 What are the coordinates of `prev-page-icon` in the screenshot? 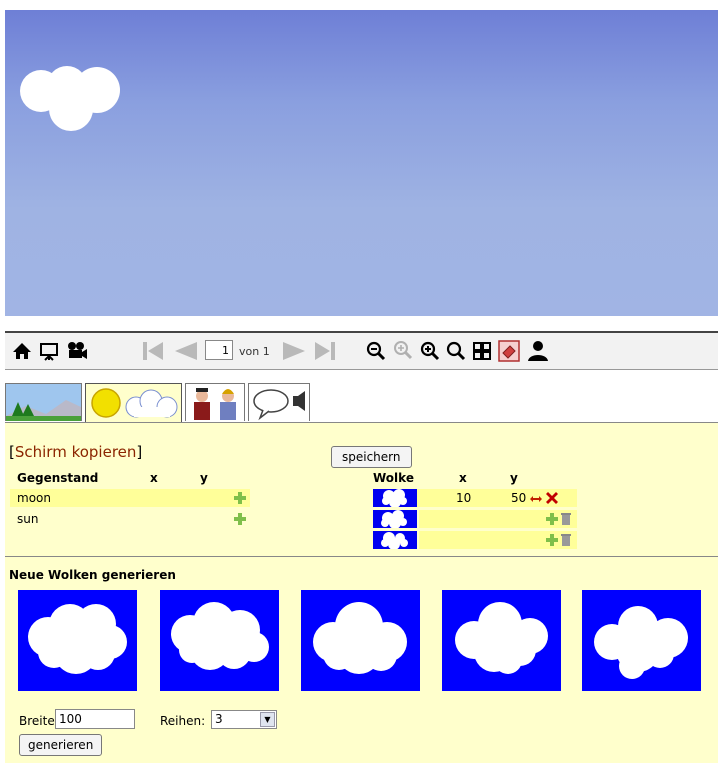 It's located at (185, 351).